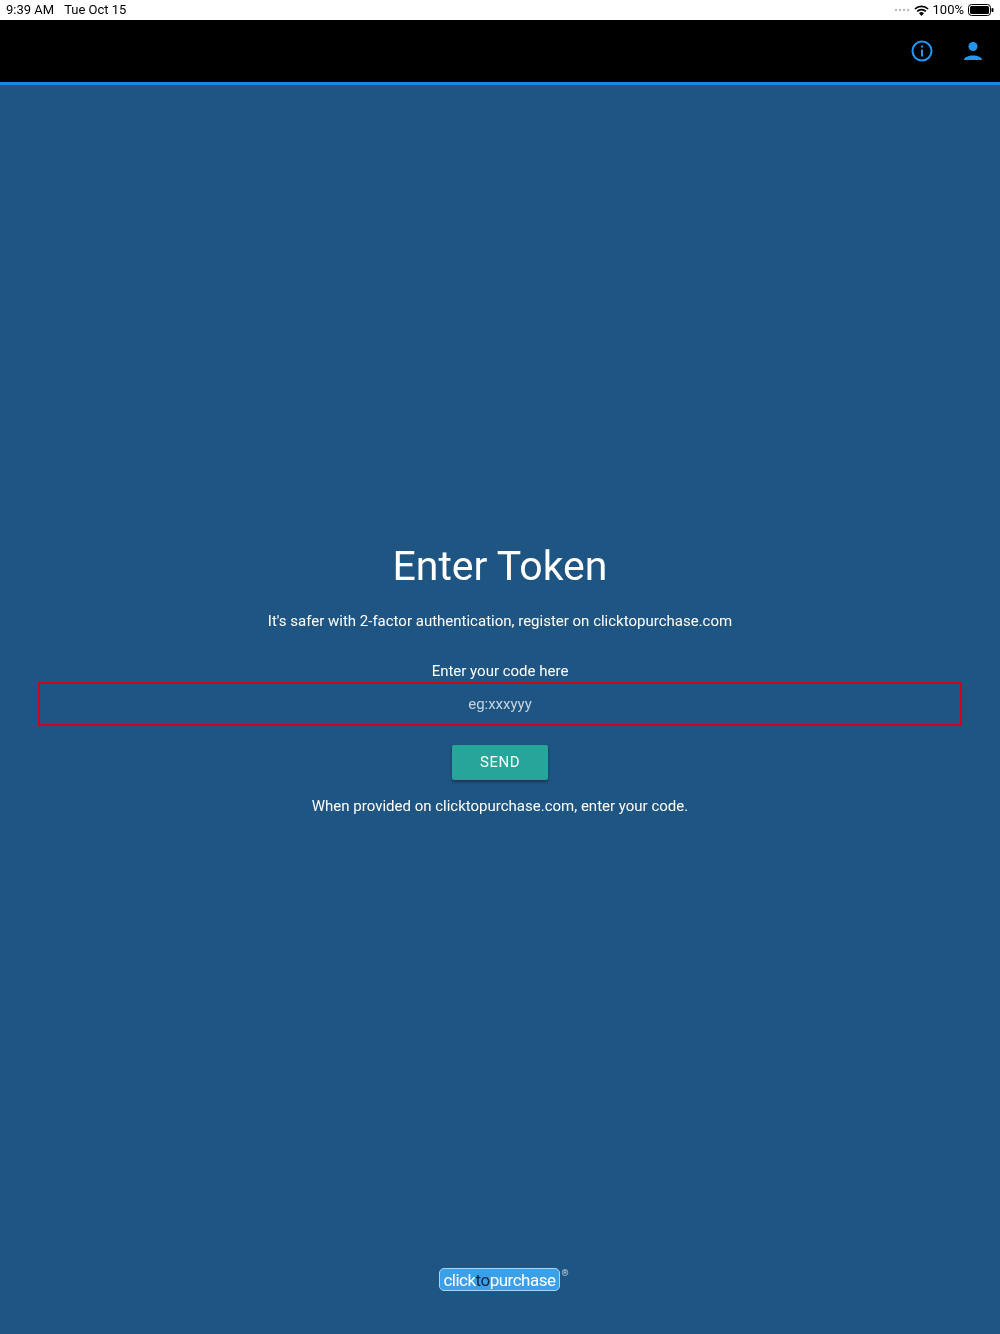 The height and width of the screenshot is (1334, 1000). Describe the element at coordinates (921, 10) in the screenshot. I see `wifi-icon` at that location.